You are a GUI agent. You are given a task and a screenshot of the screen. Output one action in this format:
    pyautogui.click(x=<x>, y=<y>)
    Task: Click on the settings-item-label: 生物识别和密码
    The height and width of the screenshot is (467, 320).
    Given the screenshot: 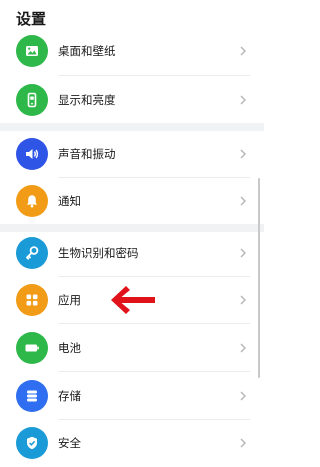 What is the action you would take?
    pyautogui.click(x=98, y=253)
    